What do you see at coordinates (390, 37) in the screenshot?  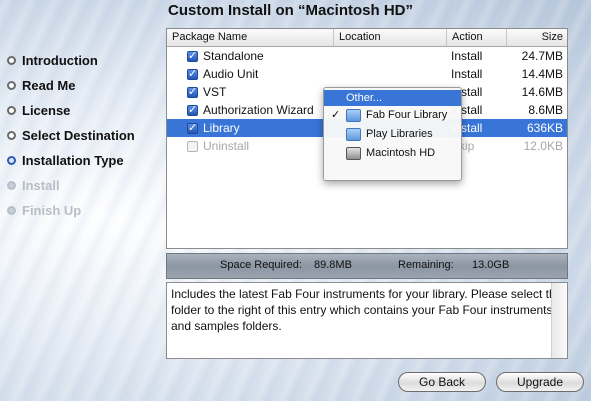 I see `column-header-location: Location` at bounding box center [390, 37].